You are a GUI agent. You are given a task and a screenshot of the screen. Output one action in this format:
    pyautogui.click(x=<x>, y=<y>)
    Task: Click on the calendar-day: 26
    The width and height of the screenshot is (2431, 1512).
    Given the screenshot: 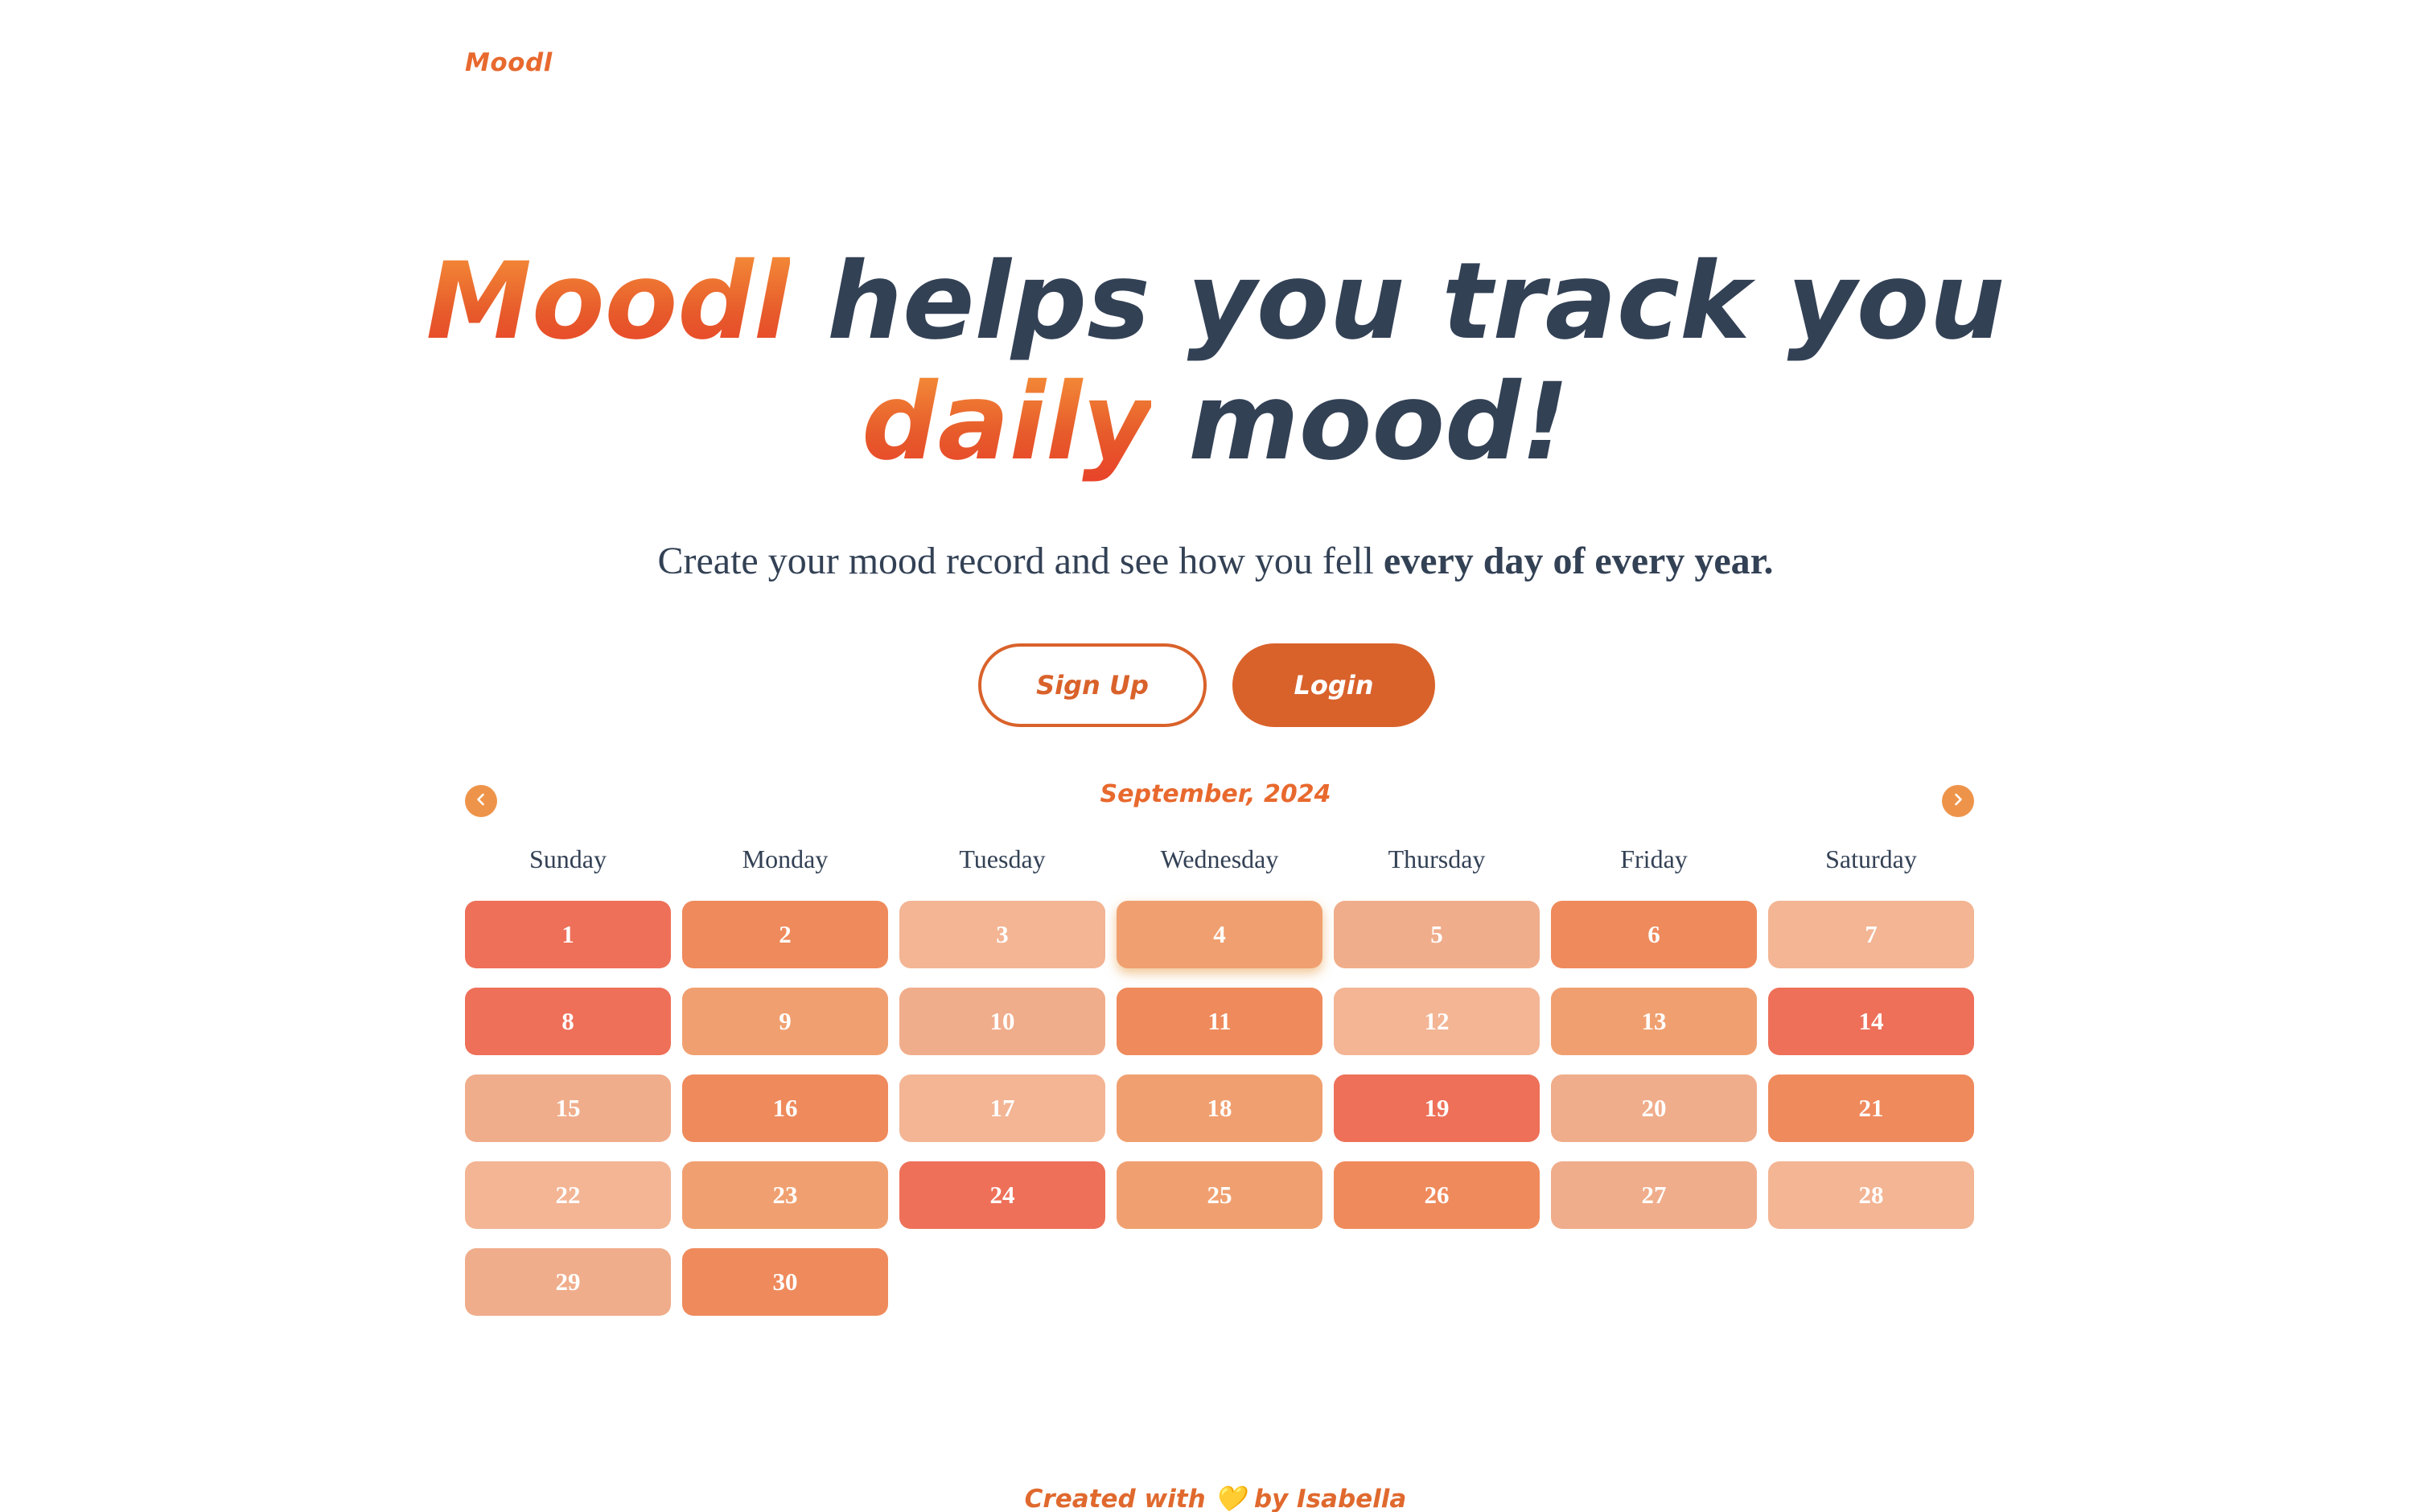 What is the action you would take?
    pyautogui.click(x=1437, y=1195)
    